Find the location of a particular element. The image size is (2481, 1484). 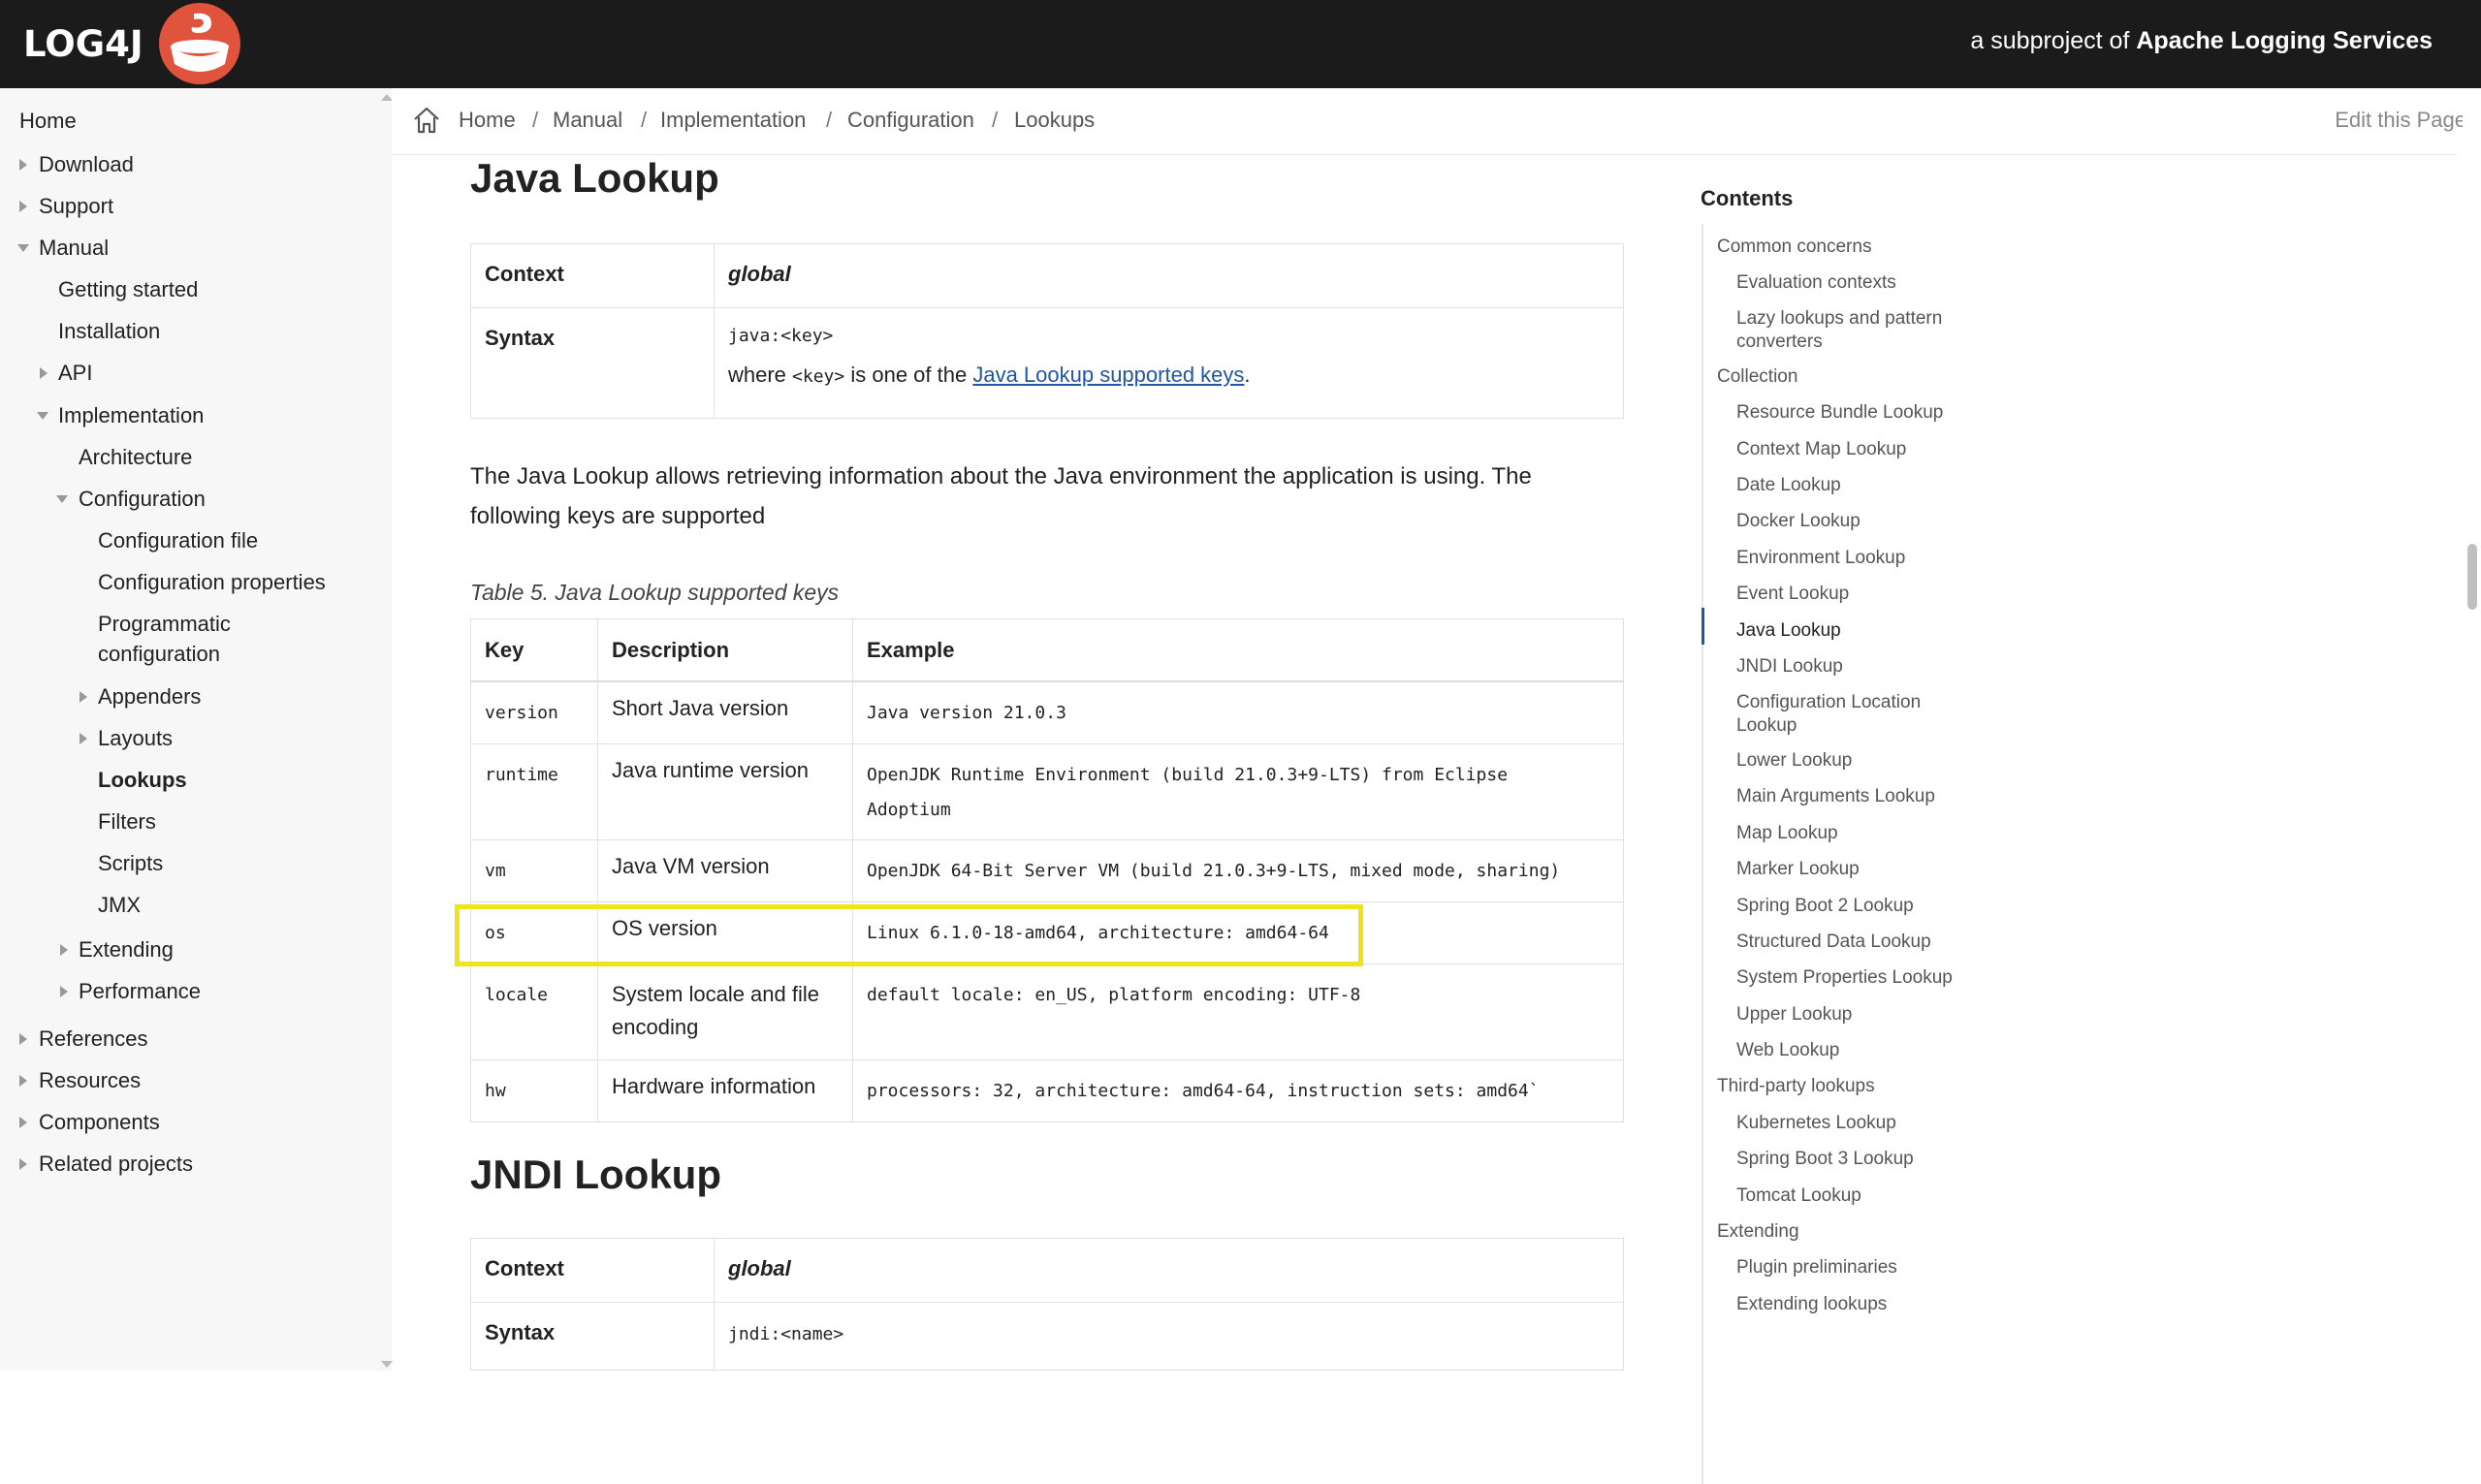

sidebar-item-api: API is located at coordinates (75, 373).